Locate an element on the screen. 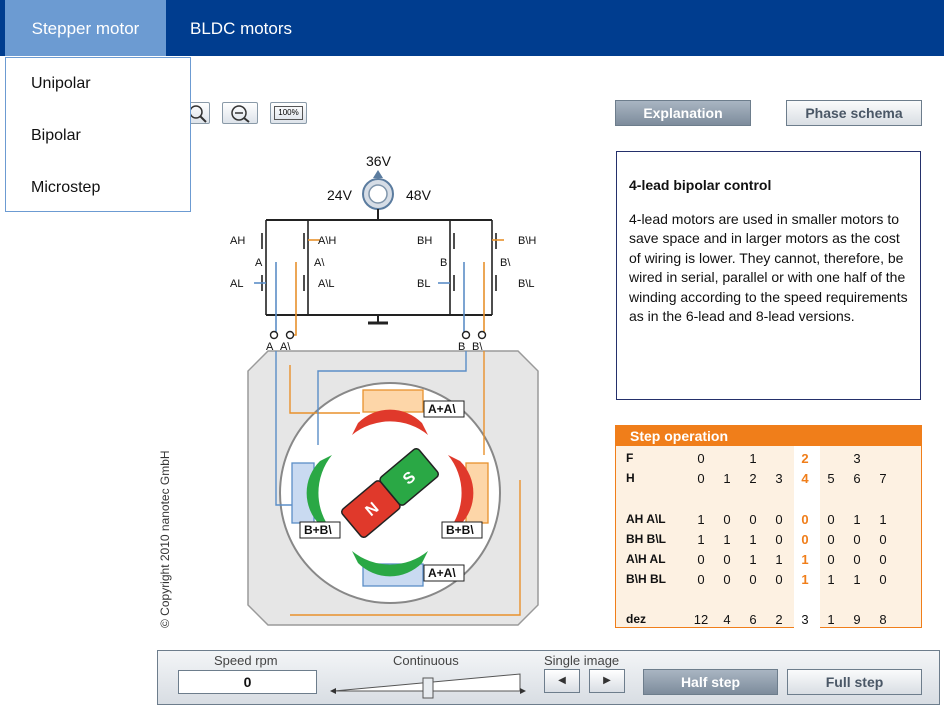  step-cell-ah-0: 1 is located at coordinates (701, 519).